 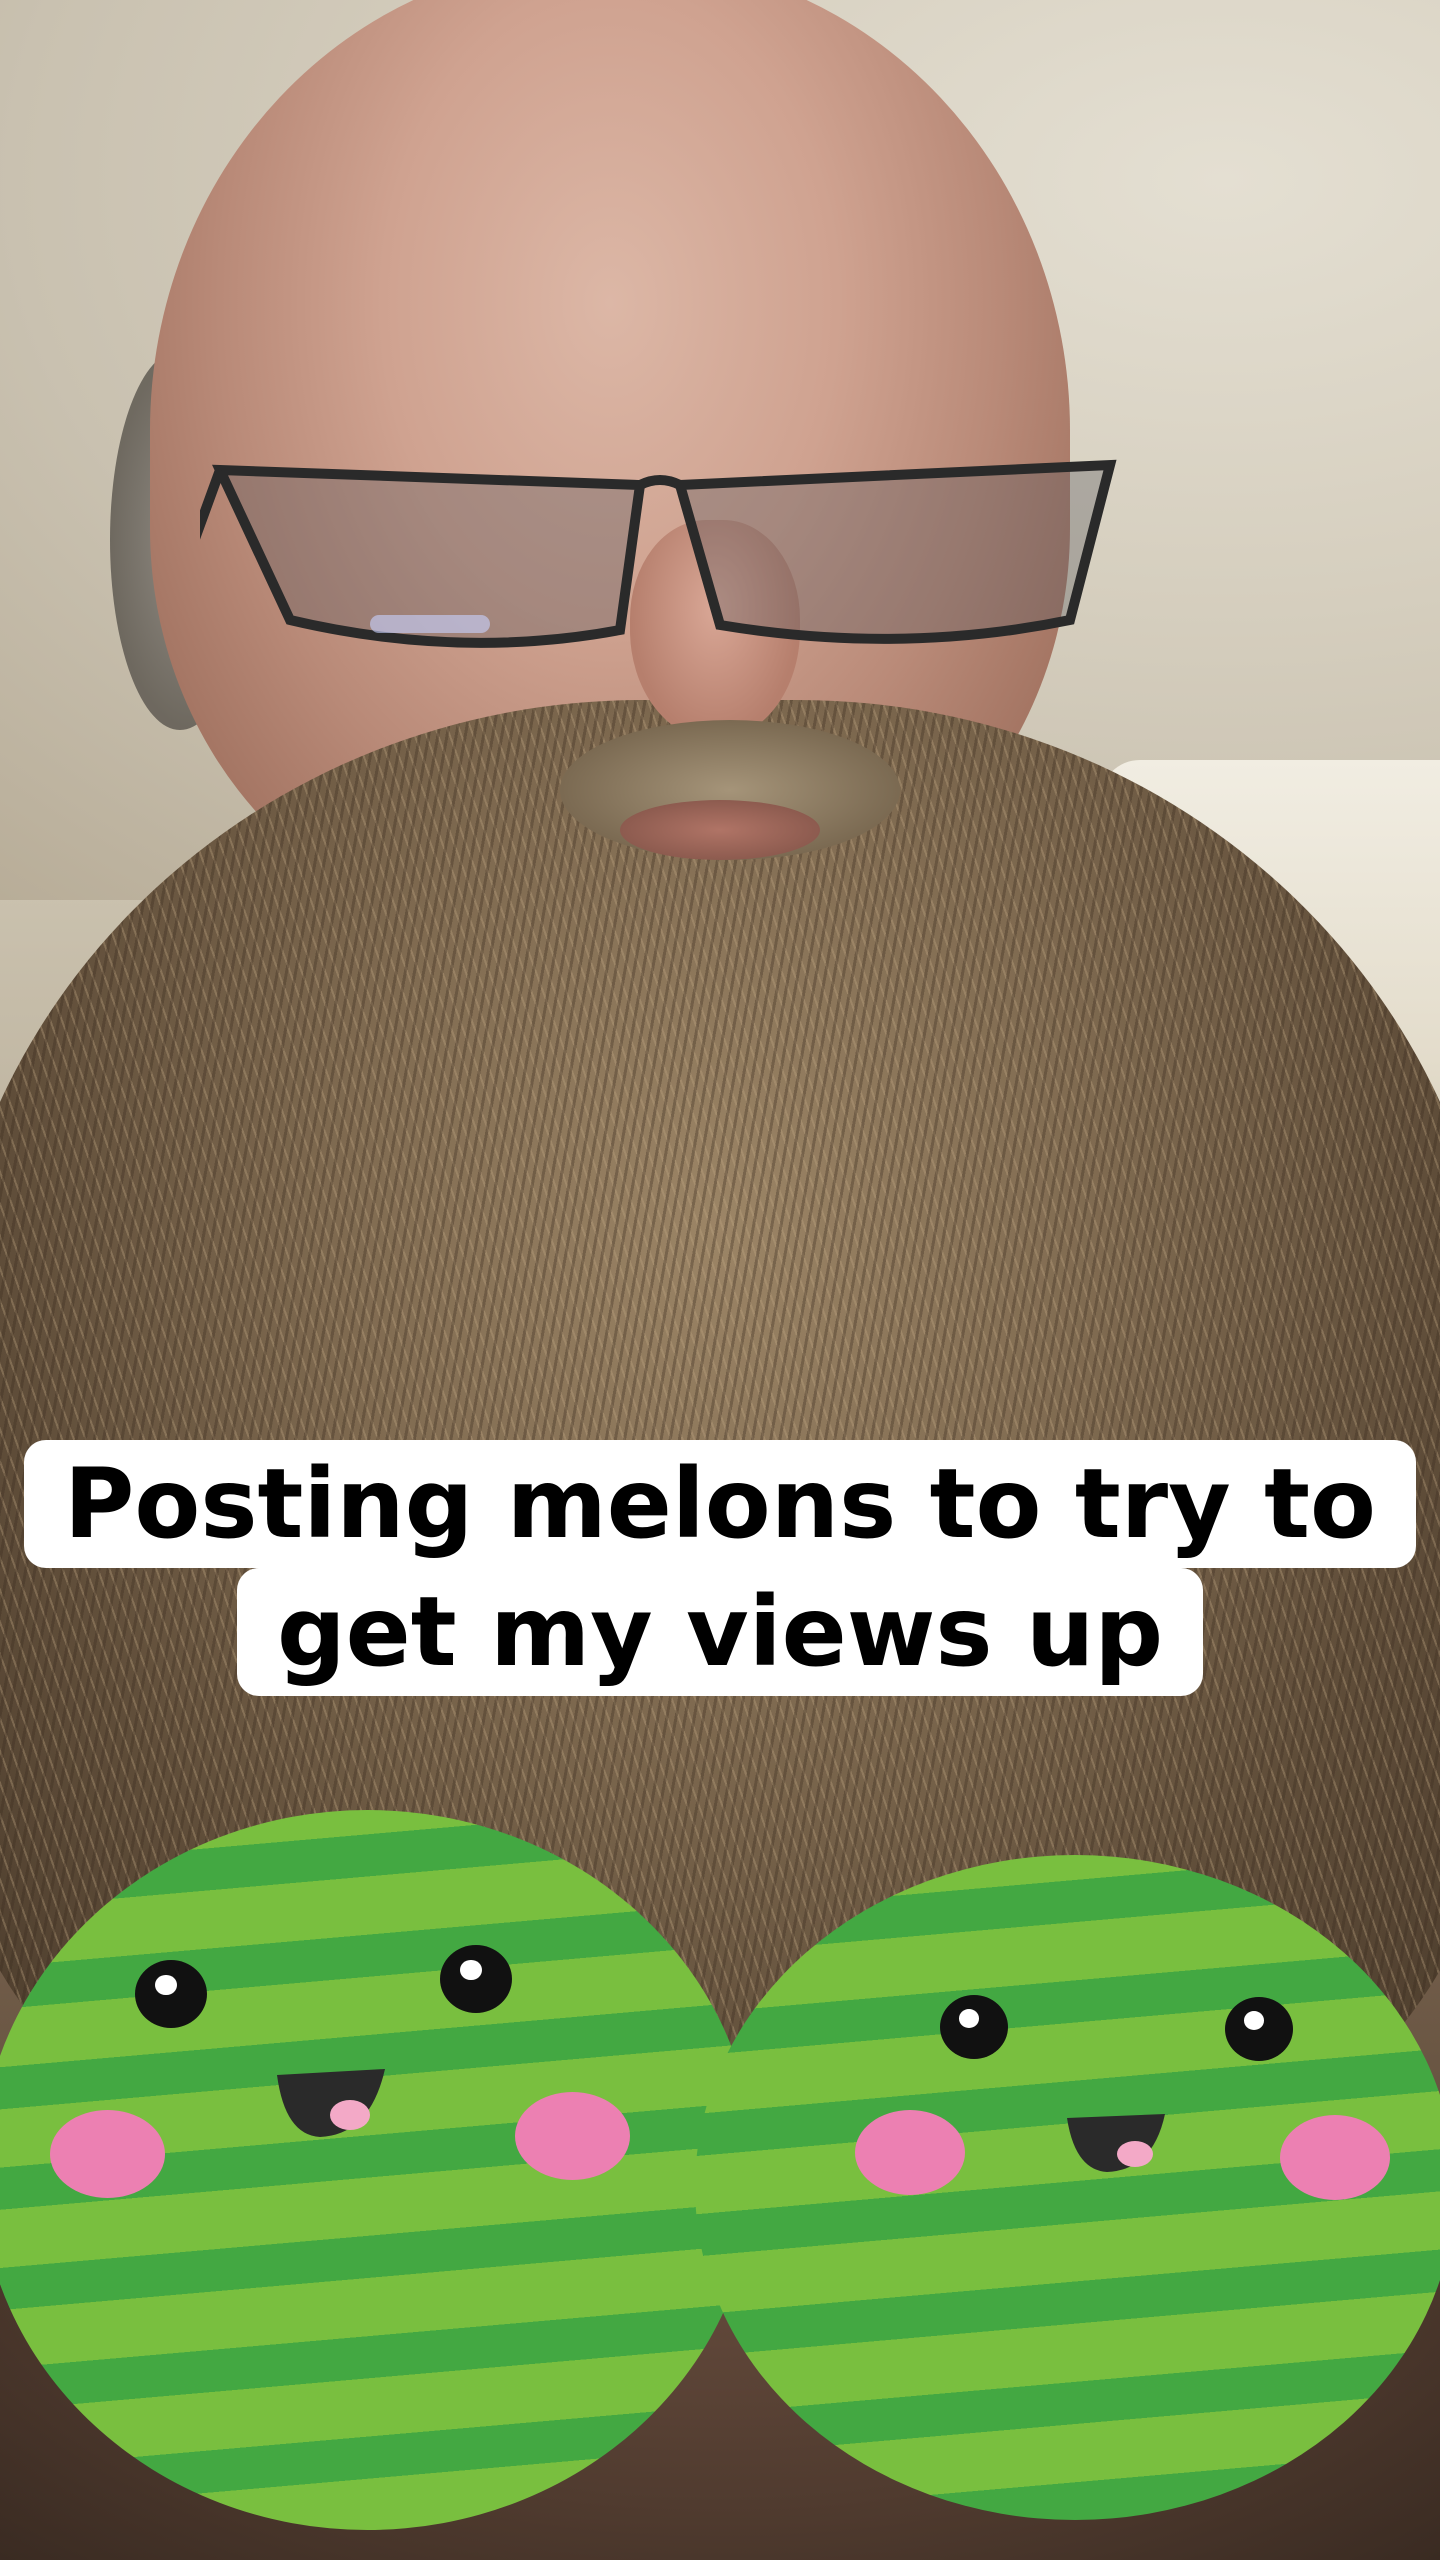 What do you see at coordinates (1067, 2187) in the screenshot?
I see `watermelon-sticker-right` at bounding box center [1067, 2187].